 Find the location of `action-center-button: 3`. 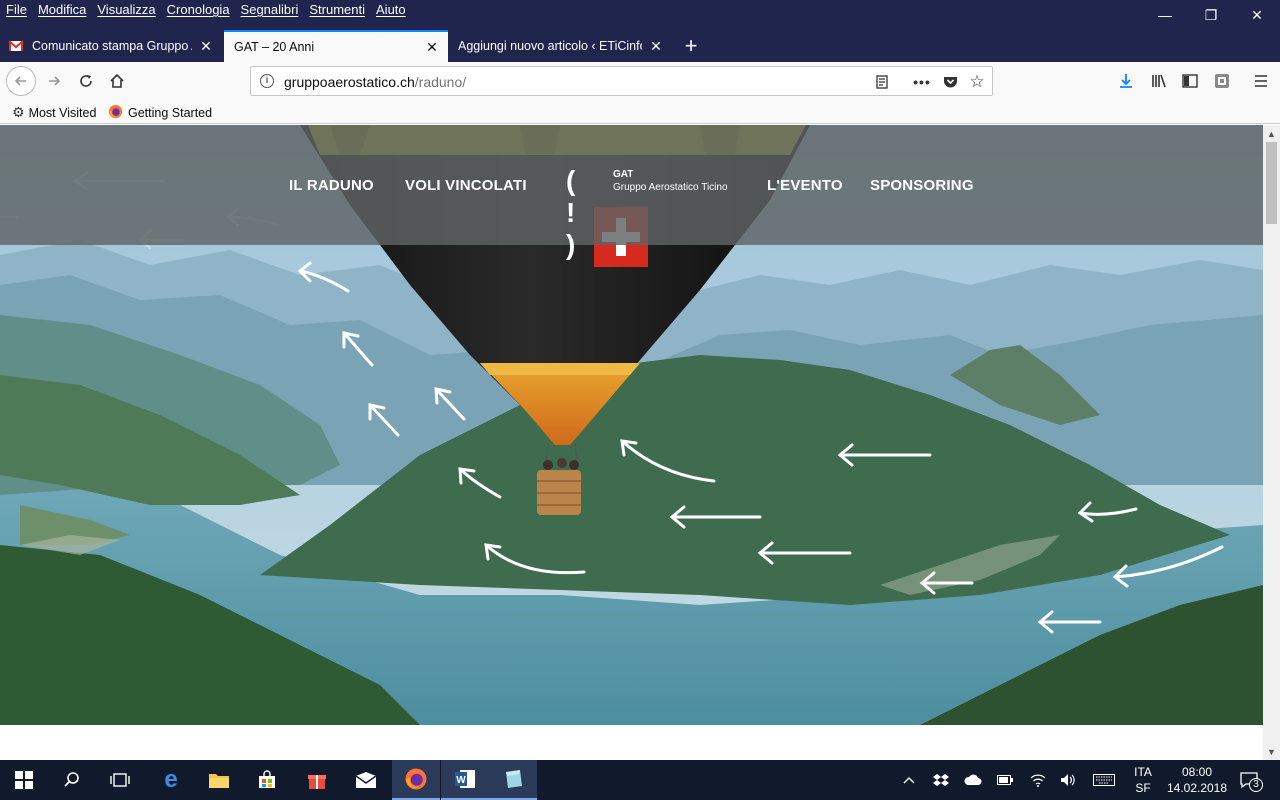

action-center-button: 3 is located at coordinates (1249, 780).